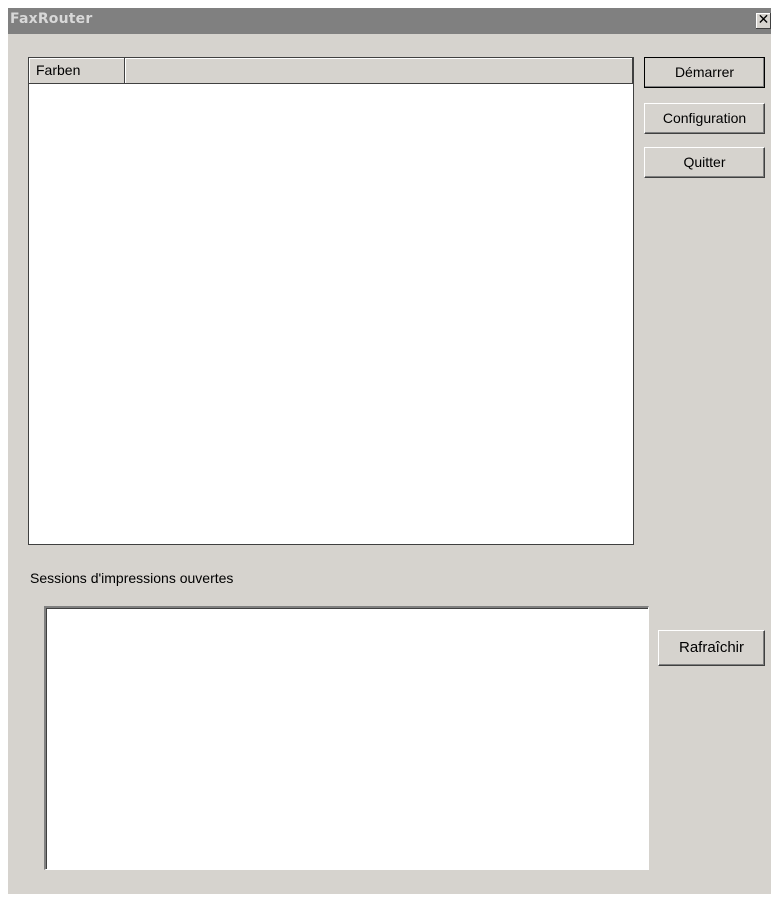 This screenshot has height=906, width=771. I want to click on sessions-label: Sessions d'impressions ouvertes, so click(132, 578).